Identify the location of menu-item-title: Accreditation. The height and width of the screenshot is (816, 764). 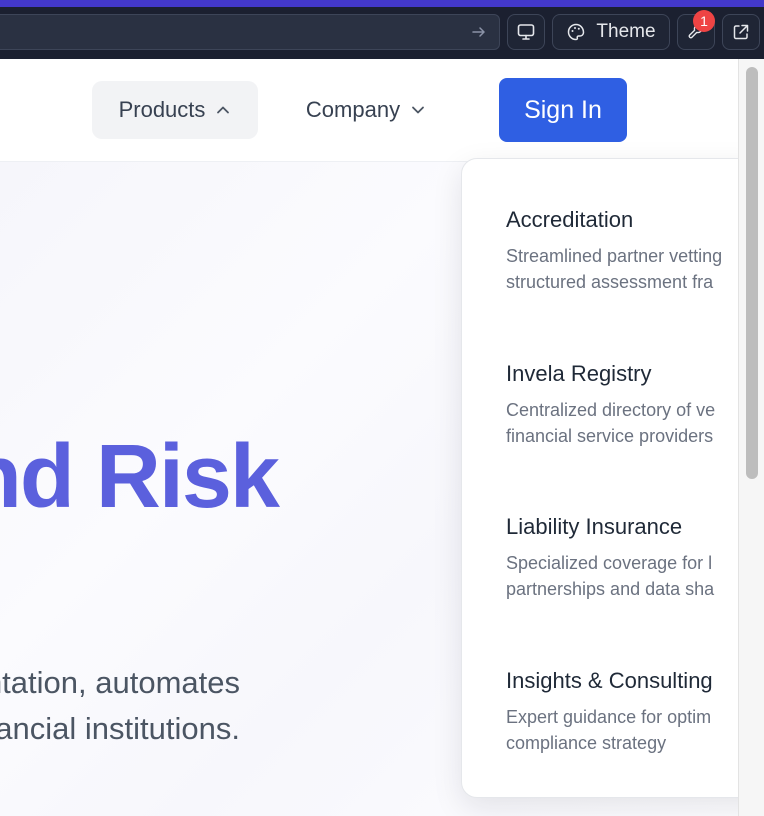
(570, 219).